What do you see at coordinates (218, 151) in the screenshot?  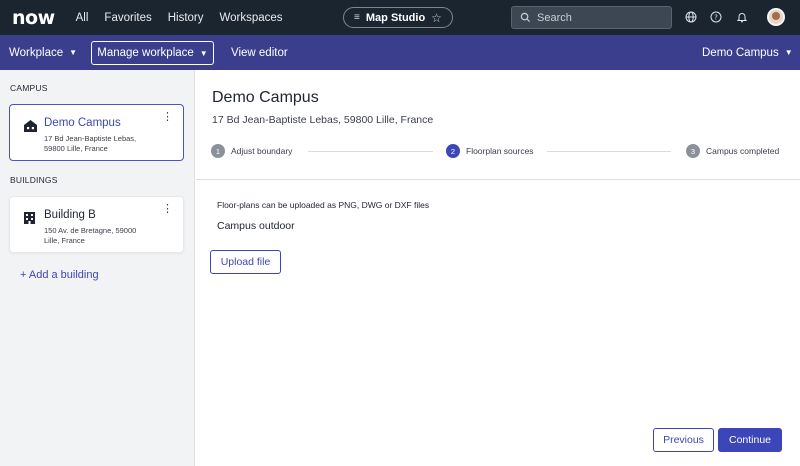 I see `step-number: 1` at bounding box center [218, 151].